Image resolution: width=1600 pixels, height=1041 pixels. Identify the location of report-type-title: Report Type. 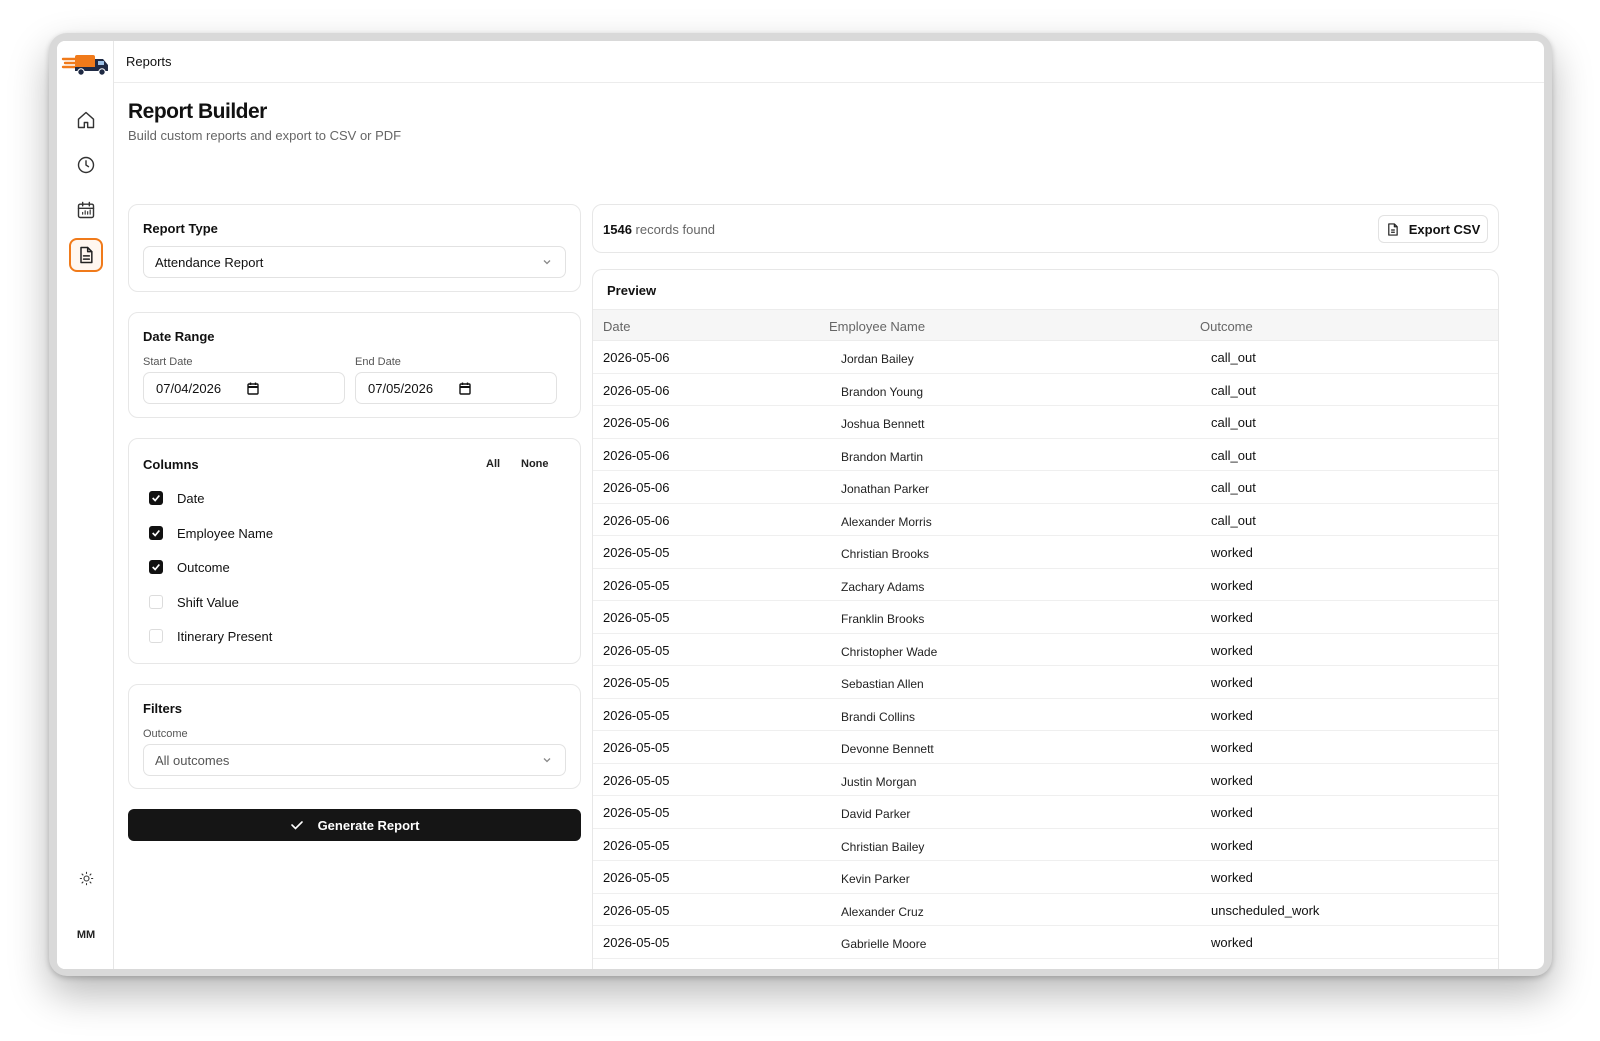
(180, 228).